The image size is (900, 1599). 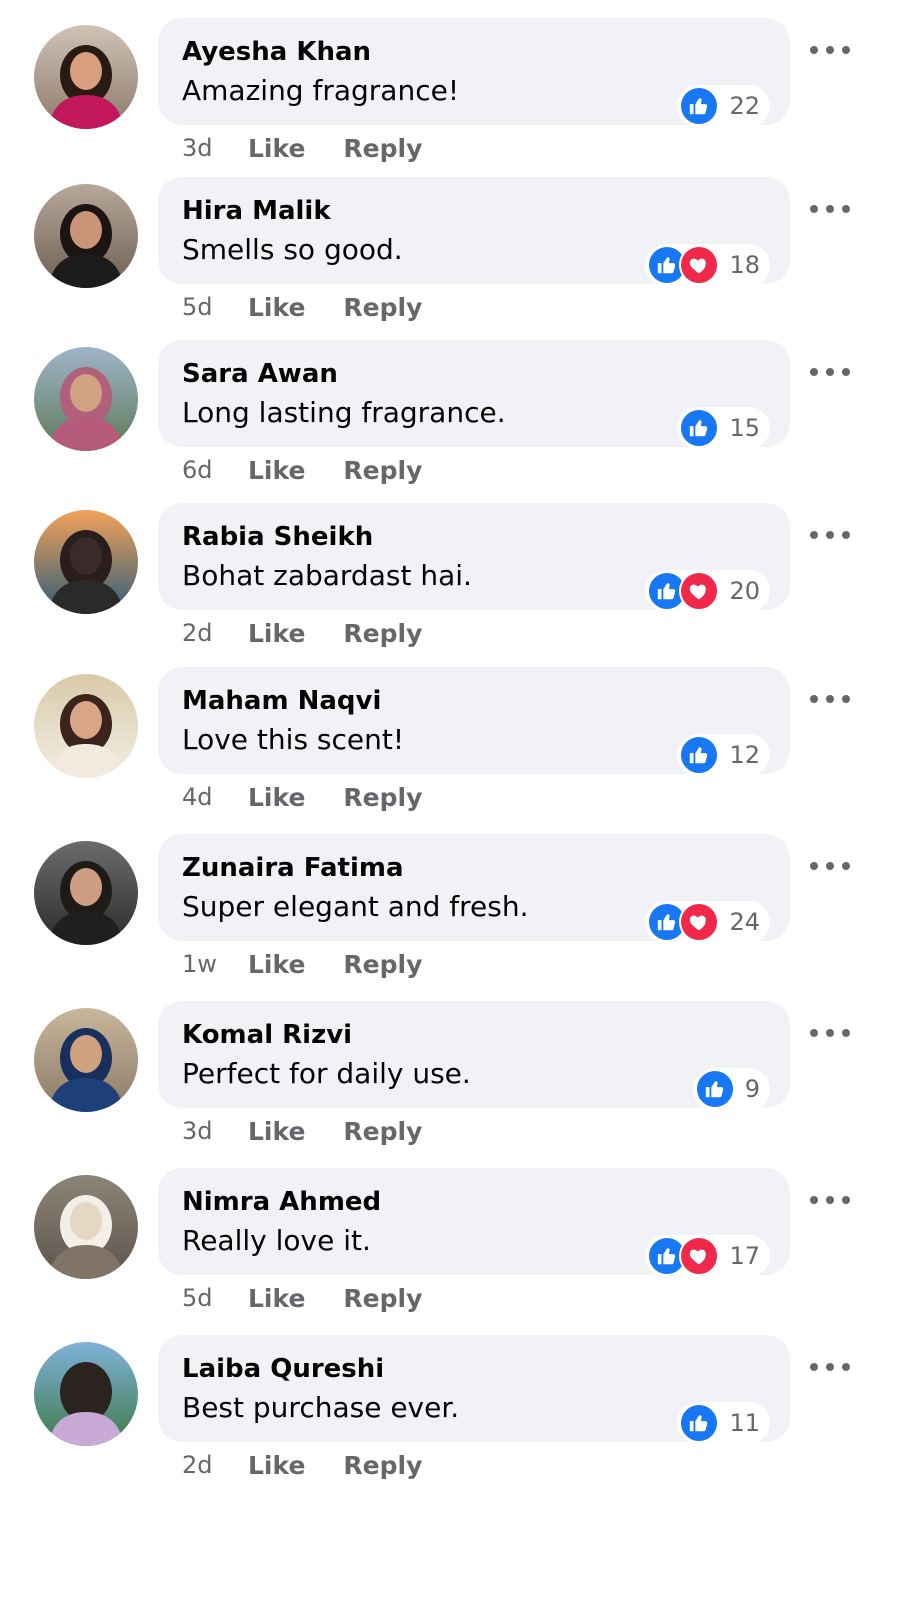 What do you see at coordinates (215, 470) in the screenshot?
I see `comment-timestamp: 6d` at bounding box center [215, 470].